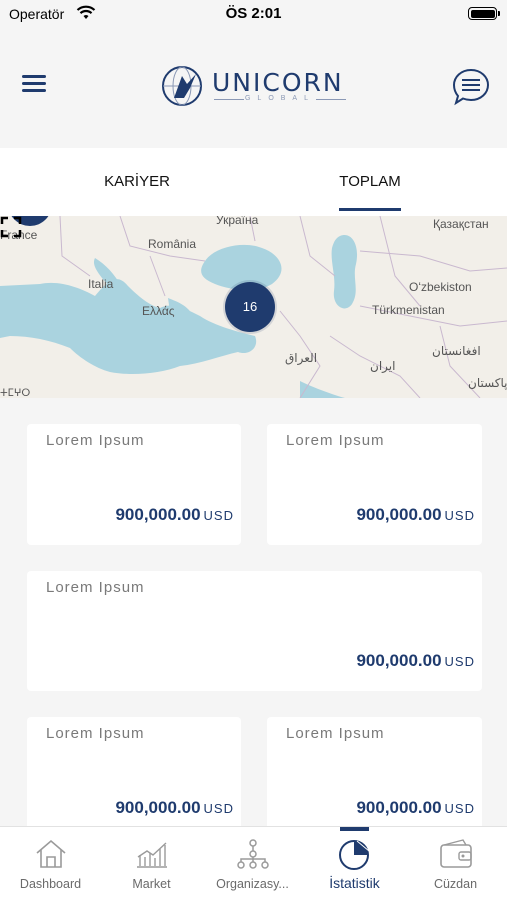 The height and width of the screenshot is (900, 507). I want to click on tab-kariyer: KARİYER, so click(137, 182).